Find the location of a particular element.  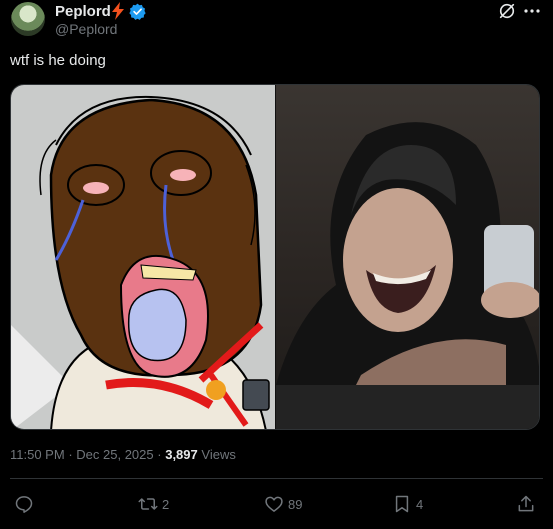

repost-count: 2 is located at coordinates (166, 504).